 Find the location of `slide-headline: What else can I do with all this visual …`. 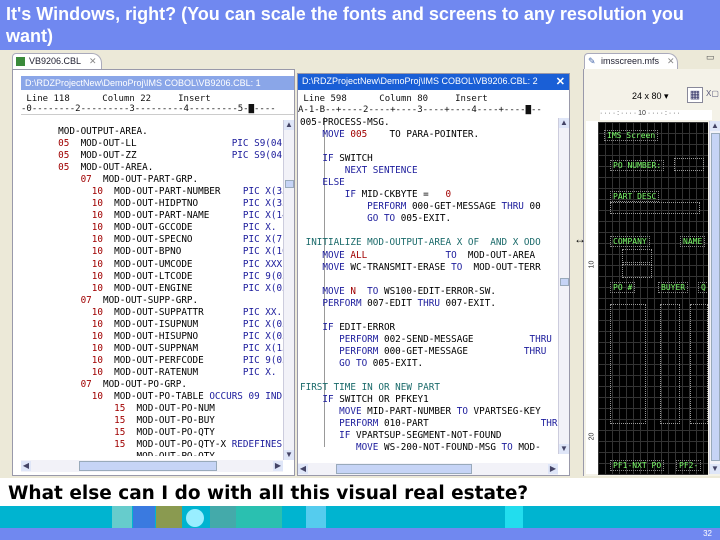

slide-headline: What else can I do with all this visual … is located at coordinates (268, 493).